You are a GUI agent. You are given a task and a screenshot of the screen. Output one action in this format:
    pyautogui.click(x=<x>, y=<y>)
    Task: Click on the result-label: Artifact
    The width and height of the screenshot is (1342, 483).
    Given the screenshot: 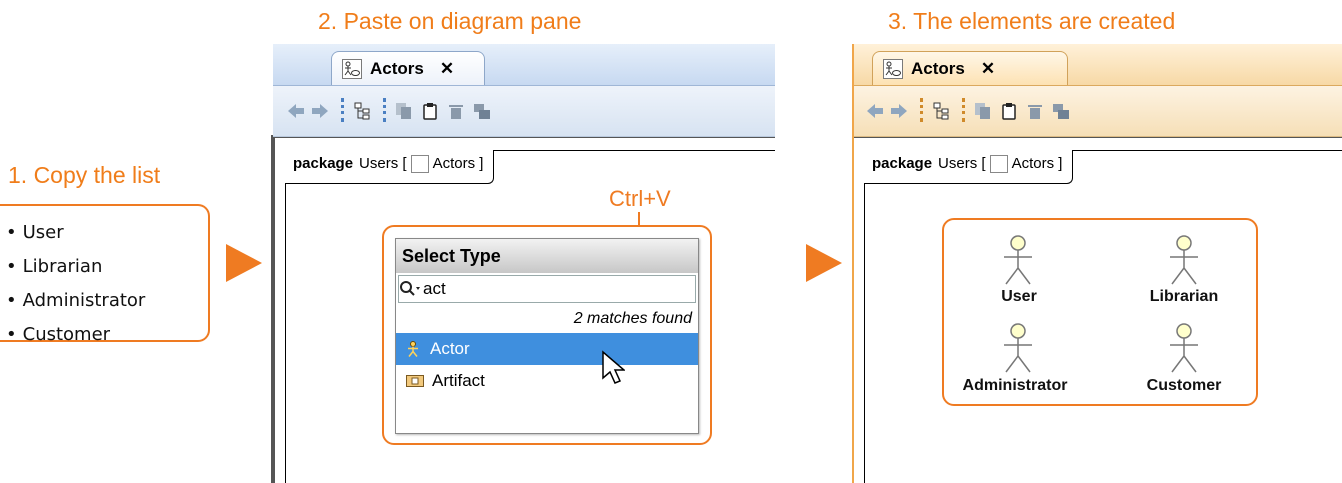 What is the action you would take?
    pyautogui.click(x=458, y=380)
    